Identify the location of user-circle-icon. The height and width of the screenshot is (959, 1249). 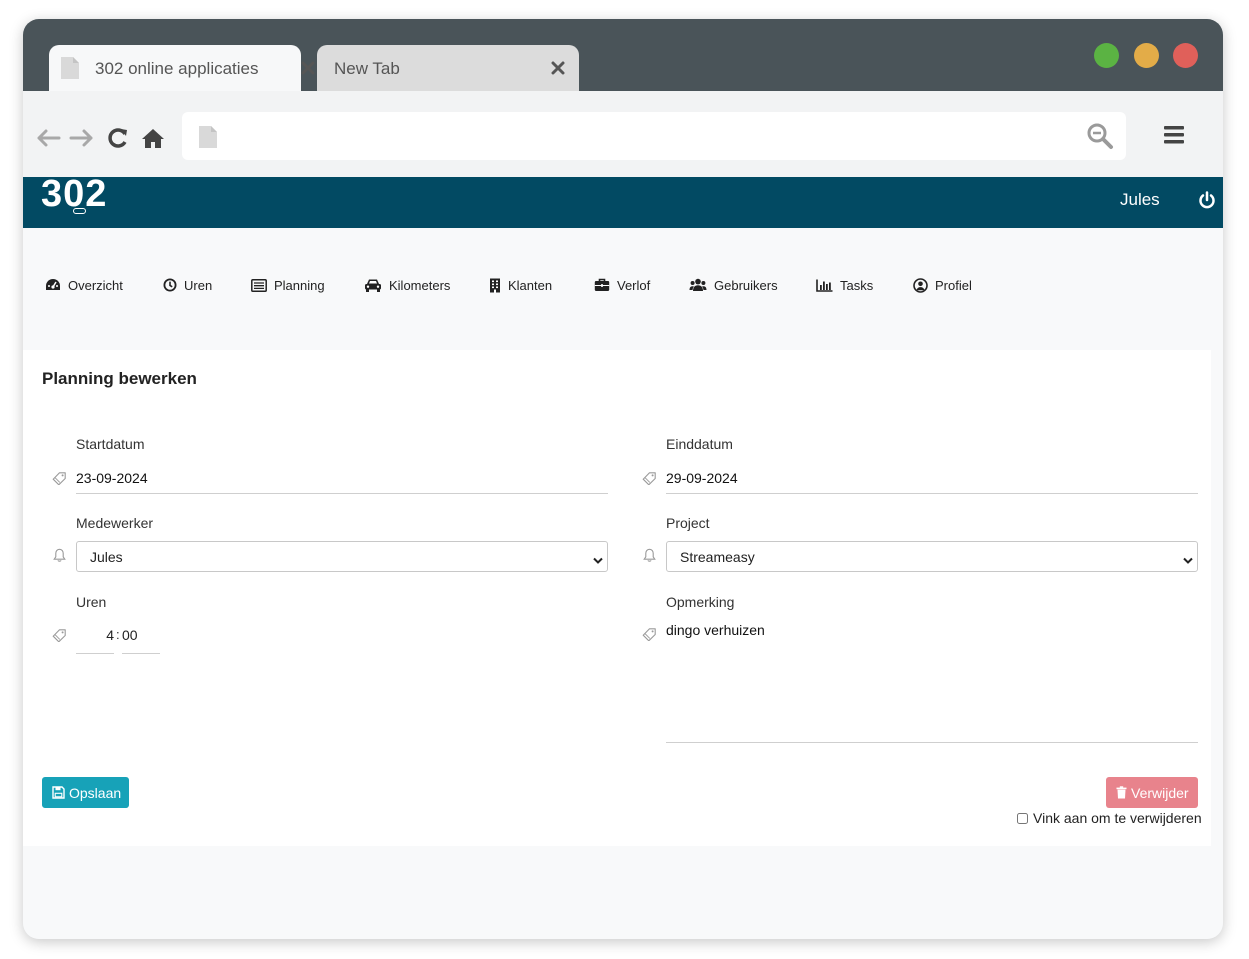
(920, 285).